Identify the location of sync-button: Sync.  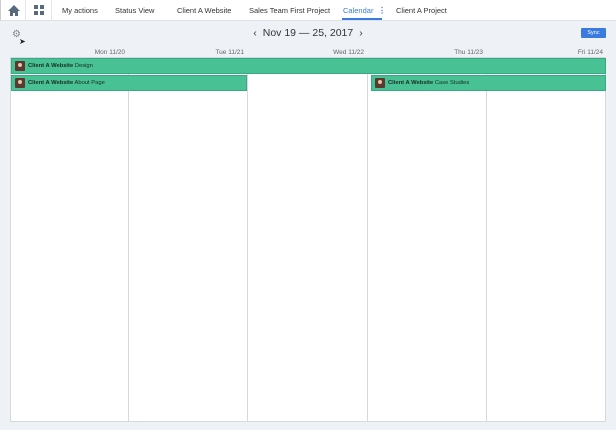
(593, 33).